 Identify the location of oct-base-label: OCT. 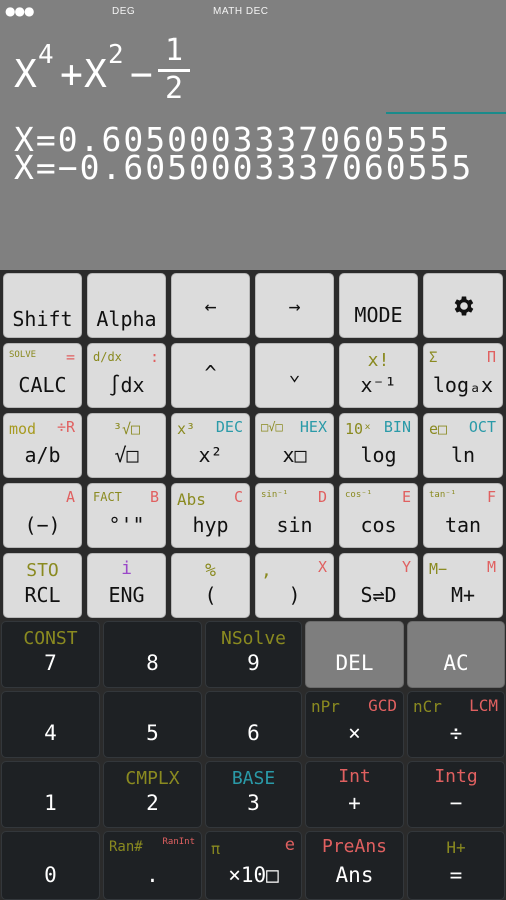
(482, 427).